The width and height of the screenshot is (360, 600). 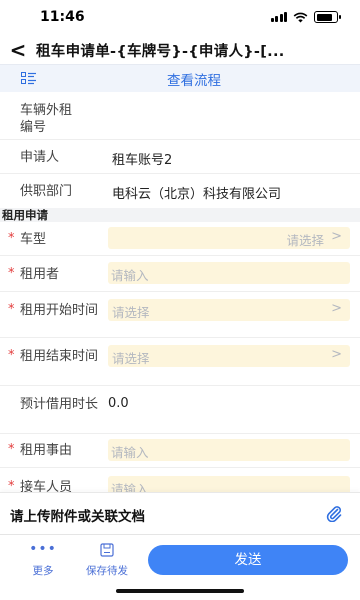 I want to click on start-time-row: * 租用开始时间 请选择 >, so click(x=180, y=315).